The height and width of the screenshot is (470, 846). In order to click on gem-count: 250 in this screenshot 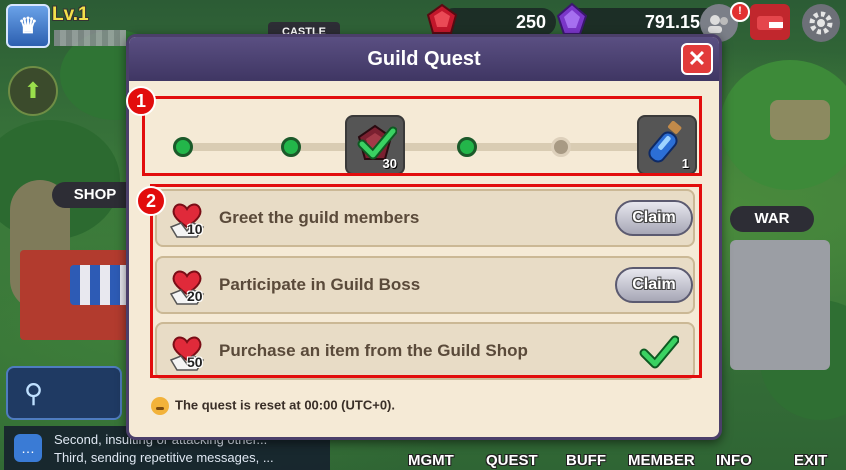, I will do `click(530, 22)`.